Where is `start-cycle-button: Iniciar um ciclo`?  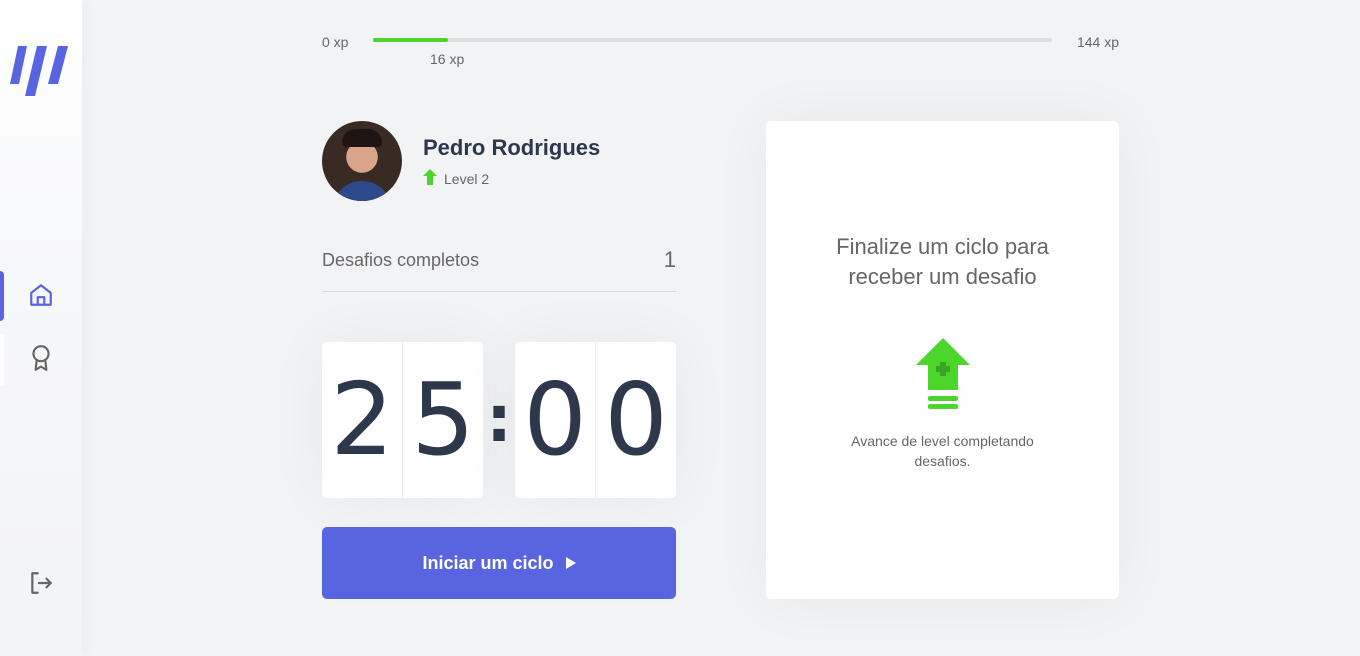 start-cycle-button: Iniciar um ciclo is located at coordinates (499, 563).